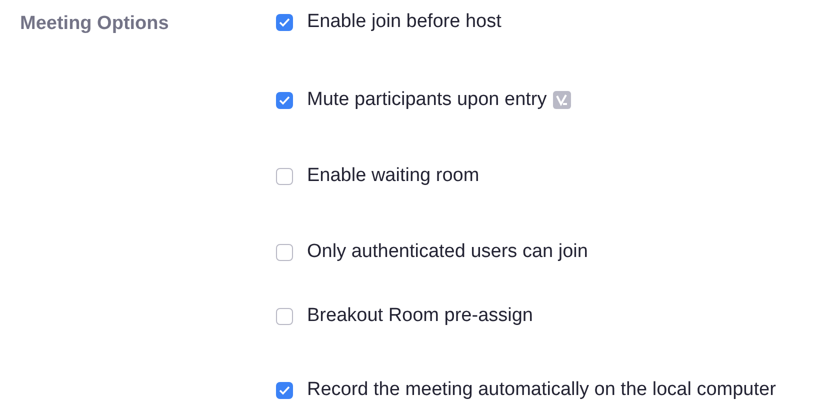 This screenshot has height=402, width=827. I want to click on option-label: Enable join before host, so click(404, 22).